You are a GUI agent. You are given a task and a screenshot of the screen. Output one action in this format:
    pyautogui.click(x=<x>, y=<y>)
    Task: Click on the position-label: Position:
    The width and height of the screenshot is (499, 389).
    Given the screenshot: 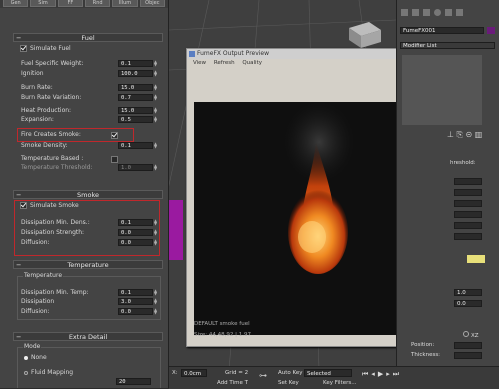 What is the action you would take?
    pyautogui.click(x=423, y=345)
    